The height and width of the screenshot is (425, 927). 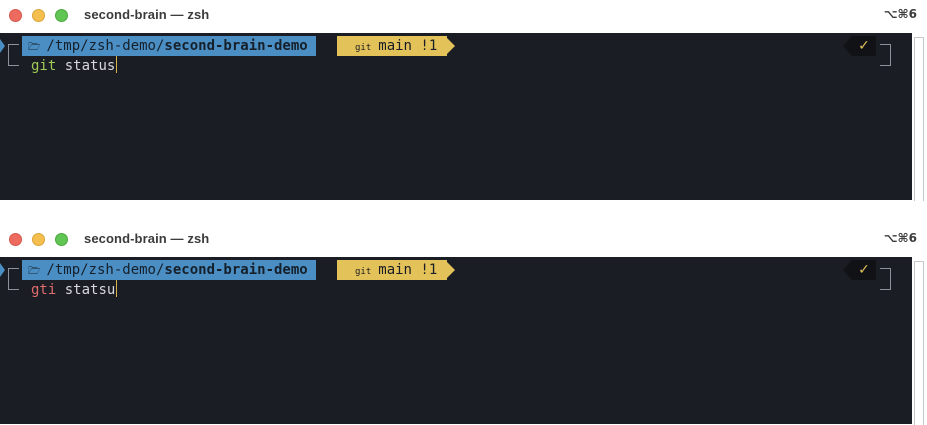 I want to click on command-line: gti statsu, so click(x=74, y=290).